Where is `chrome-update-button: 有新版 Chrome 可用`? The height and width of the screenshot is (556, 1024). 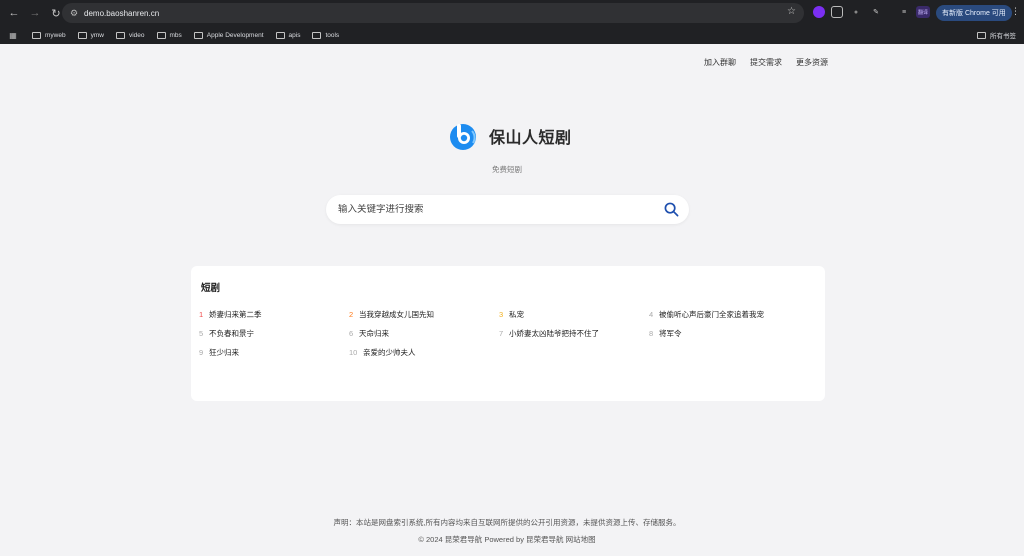
chrome-update-button: 有新版 Chrome 可用 is located at coordinates (974, 13).